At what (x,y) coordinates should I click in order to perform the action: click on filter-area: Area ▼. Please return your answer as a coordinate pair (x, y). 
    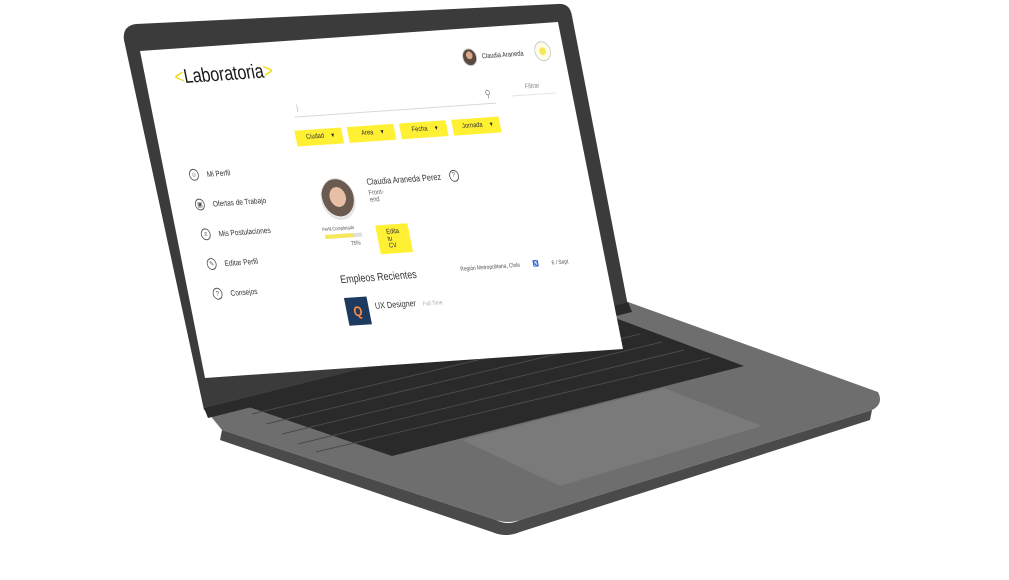
    Looking at the image, I should click on (371, 133).